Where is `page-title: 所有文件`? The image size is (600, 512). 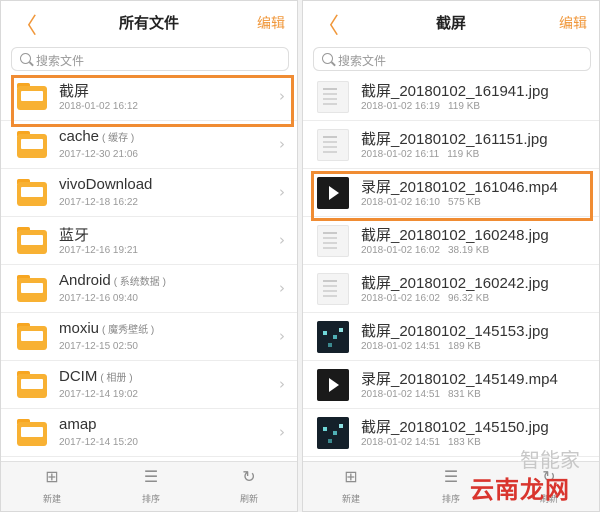 page-title: 所有文件 is located at coordinates (148, 23).